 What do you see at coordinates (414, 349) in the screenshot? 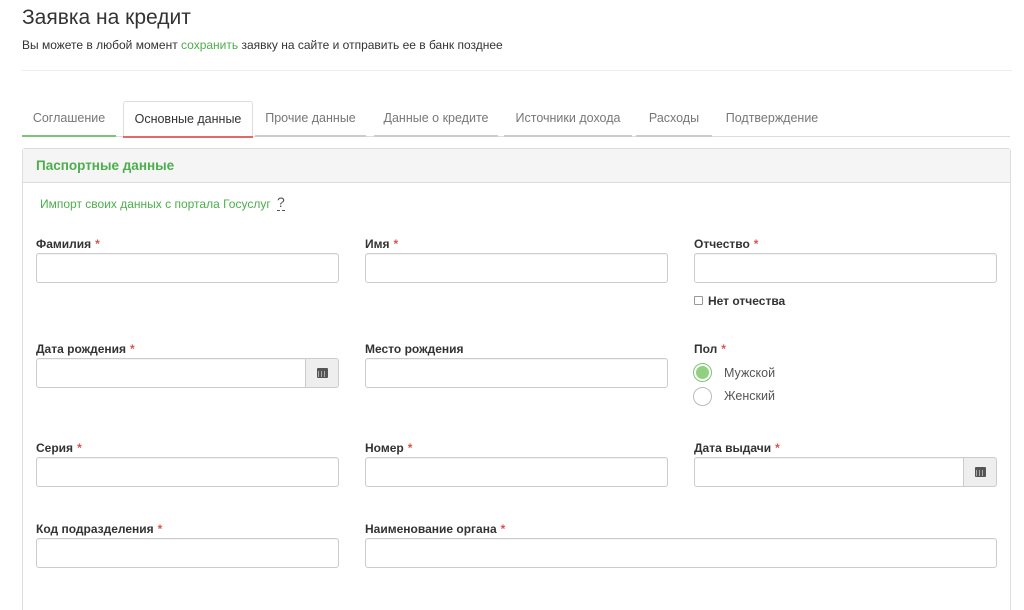
I see `birth-place-label: Место рождения` at bounding box center [414, 349].